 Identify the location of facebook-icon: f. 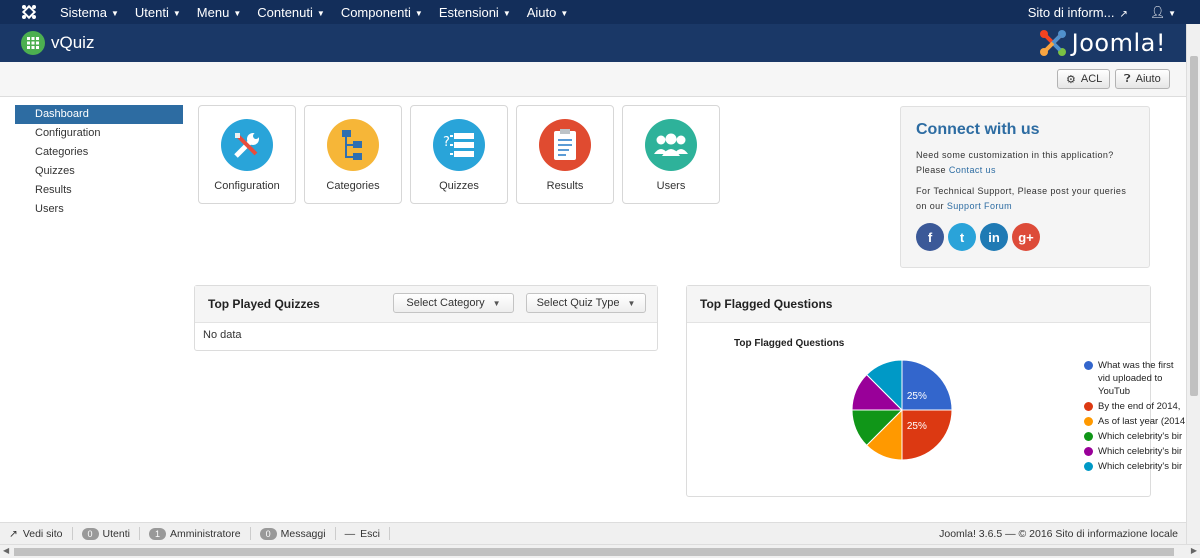
(930, 237).